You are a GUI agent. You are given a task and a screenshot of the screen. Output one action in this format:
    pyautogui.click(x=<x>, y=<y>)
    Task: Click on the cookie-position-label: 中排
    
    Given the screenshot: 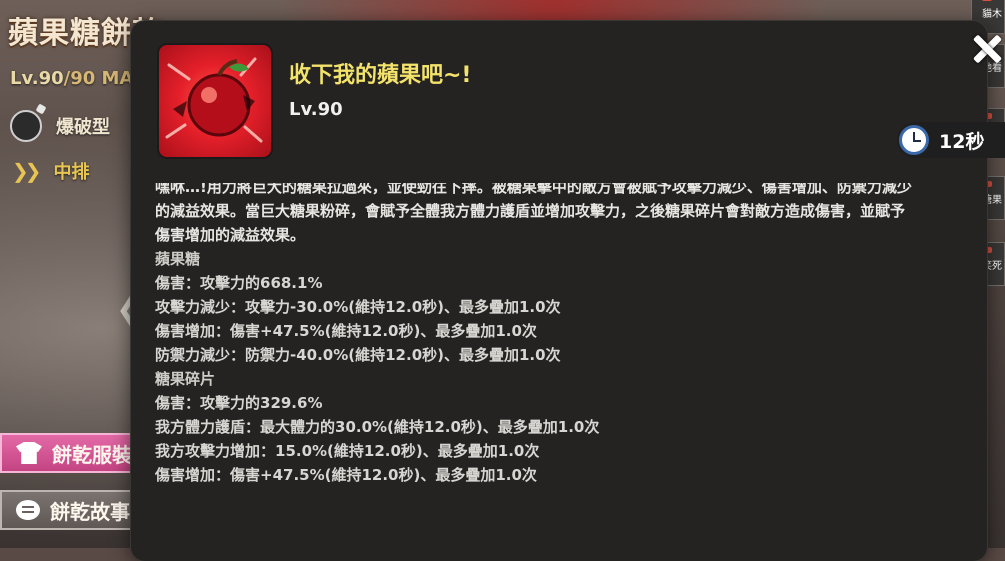 What is the action you would take?
    pyautogui.click(x=71, y=172)
    